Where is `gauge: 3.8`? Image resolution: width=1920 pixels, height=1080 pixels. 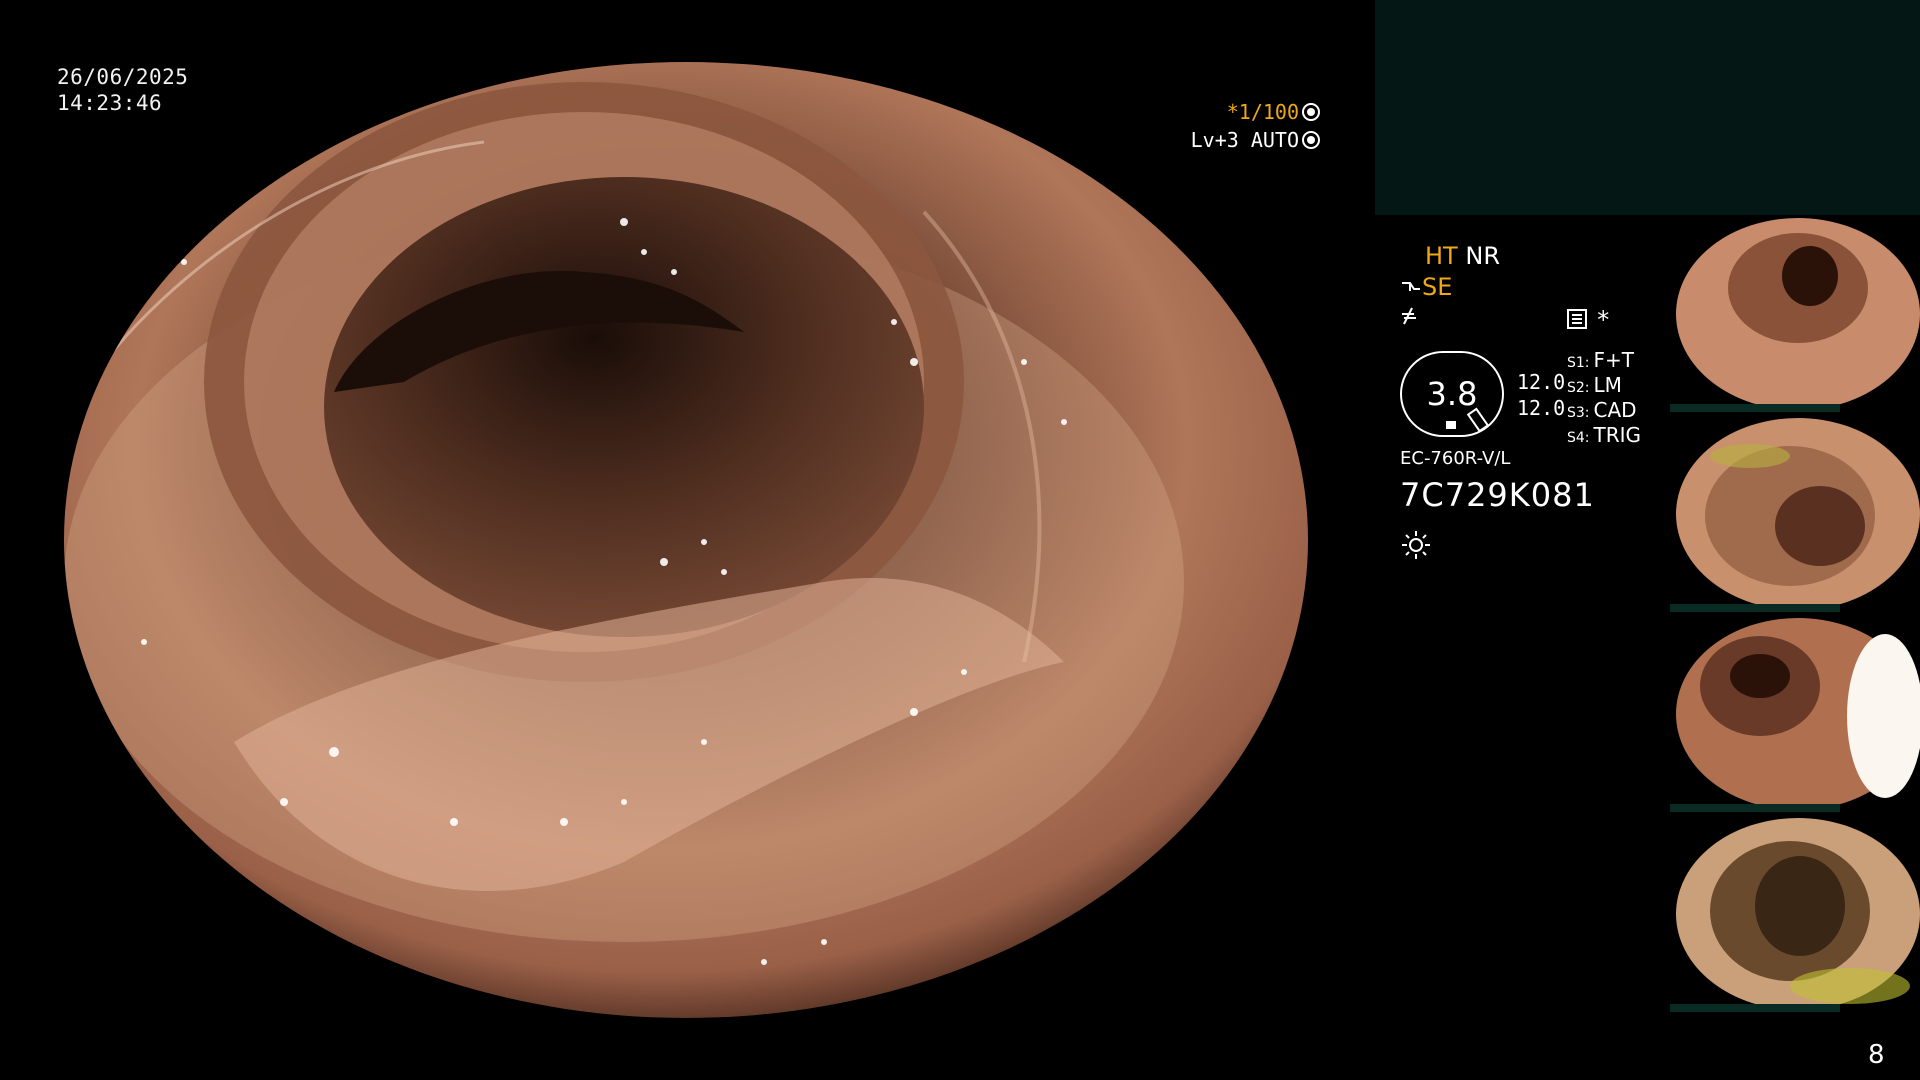 gauge: 3.8 is located at coordinates (1452, 394).